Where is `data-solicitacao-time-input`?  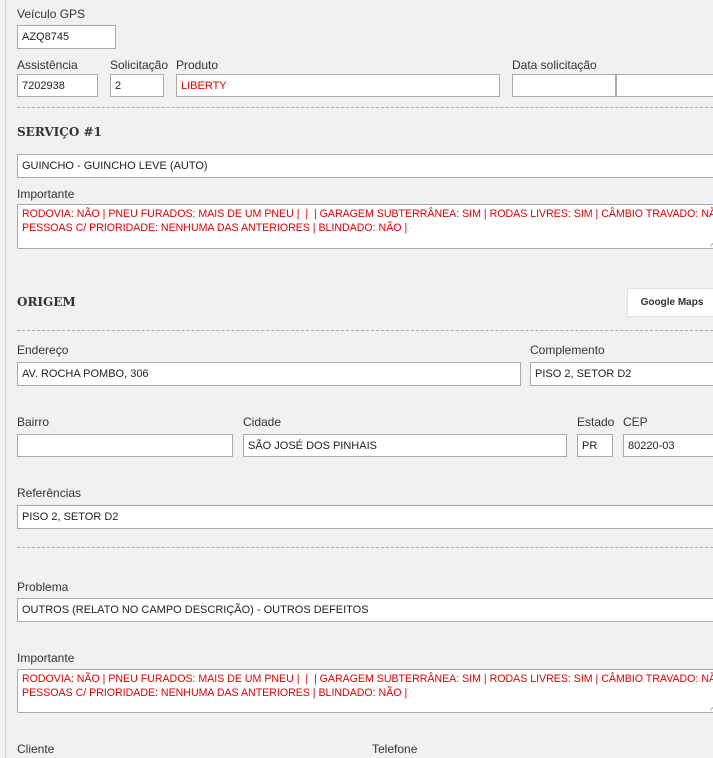
data-solicitacao-time-input is located at coordinates (664, 85).